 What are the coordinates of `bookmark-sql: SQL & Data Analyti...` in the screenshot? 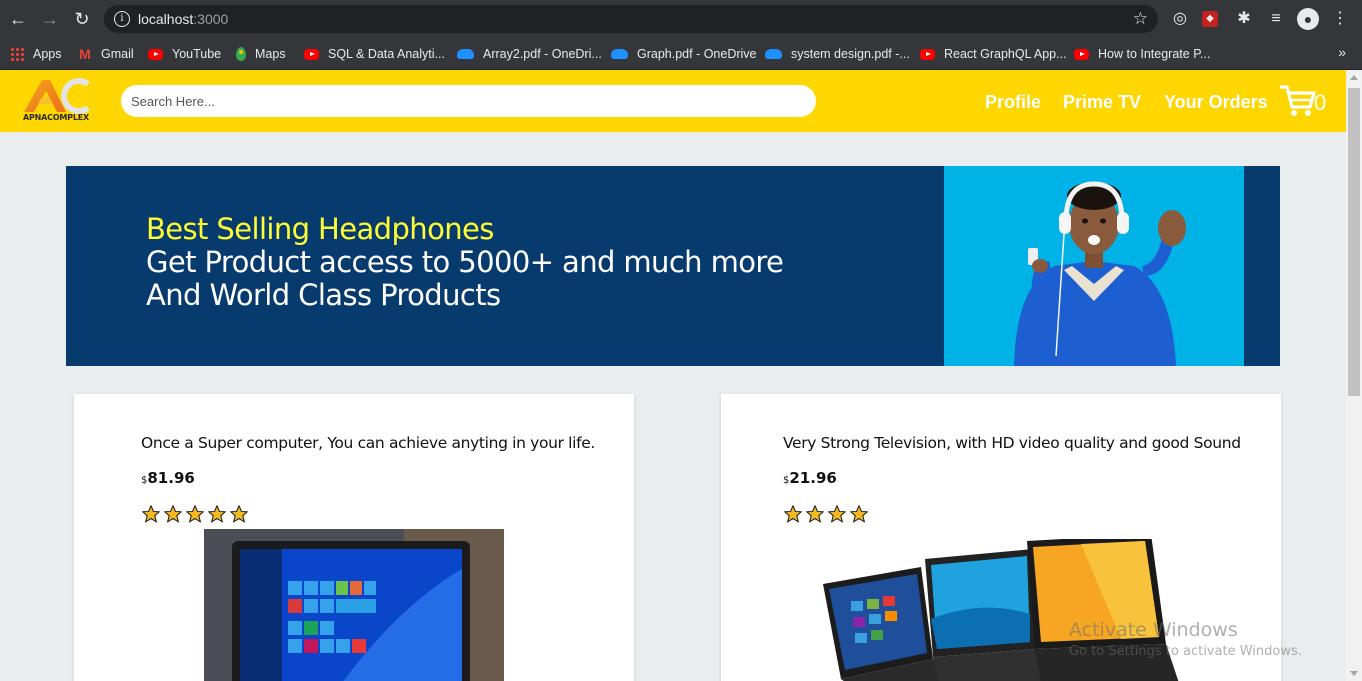 It's located at (374, 54).